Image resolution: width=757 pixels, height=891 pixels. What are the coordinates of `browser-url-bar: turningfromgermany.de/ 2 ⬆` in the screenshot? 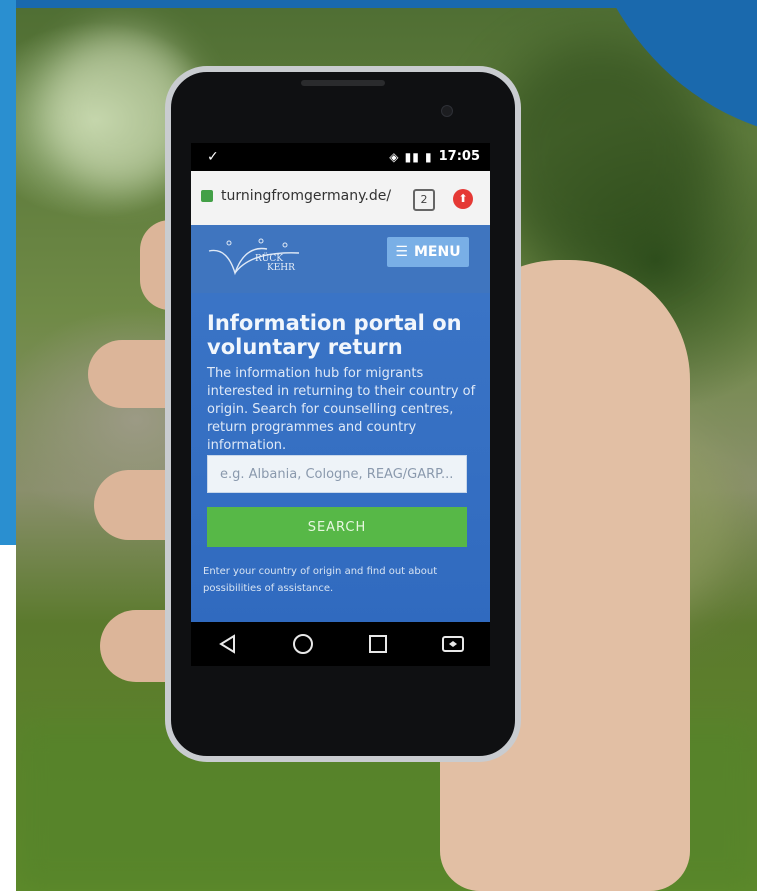 It's located at (340, 198).